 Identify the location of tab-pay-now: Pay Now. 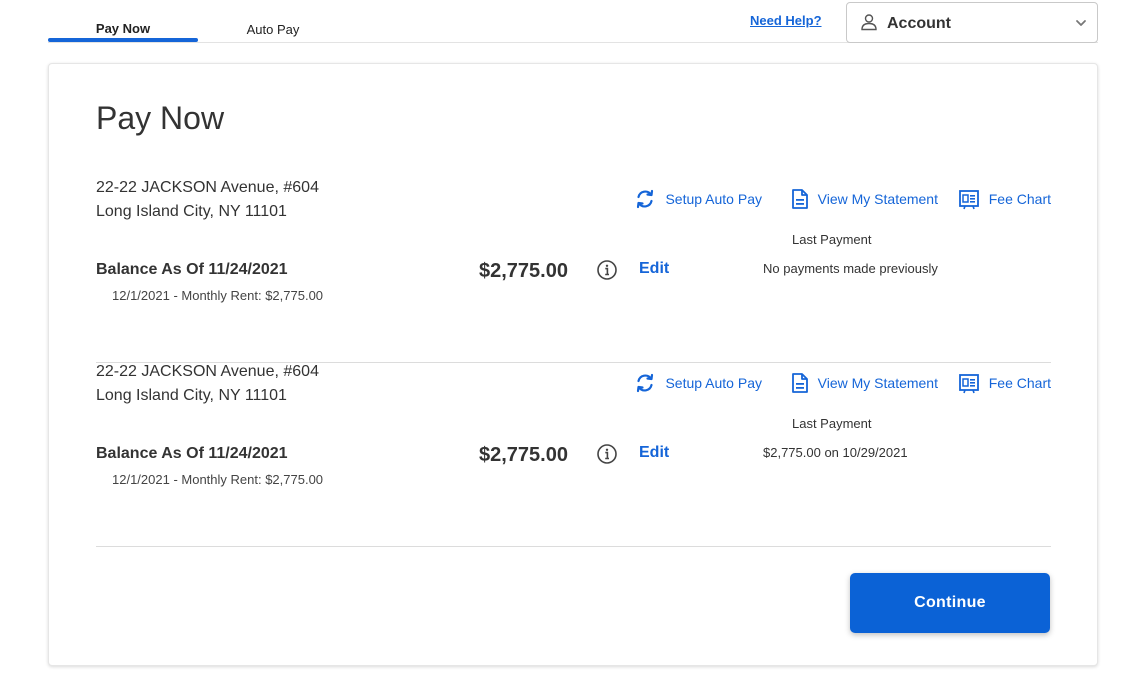
(123, 28).